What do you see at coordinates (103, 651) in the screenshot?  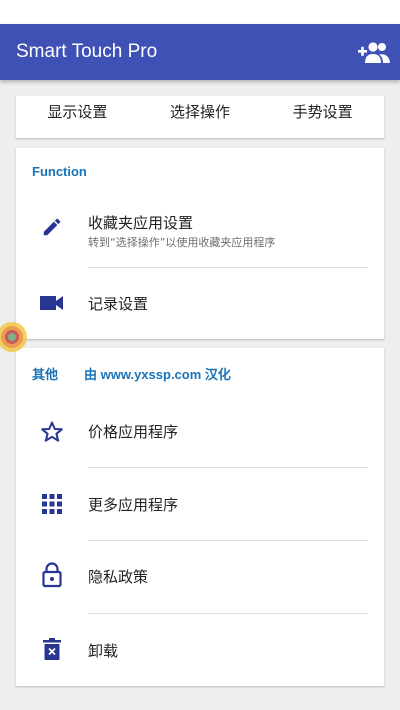 I see `uninstall-title: 卸载` at bounding box center [103, 651].